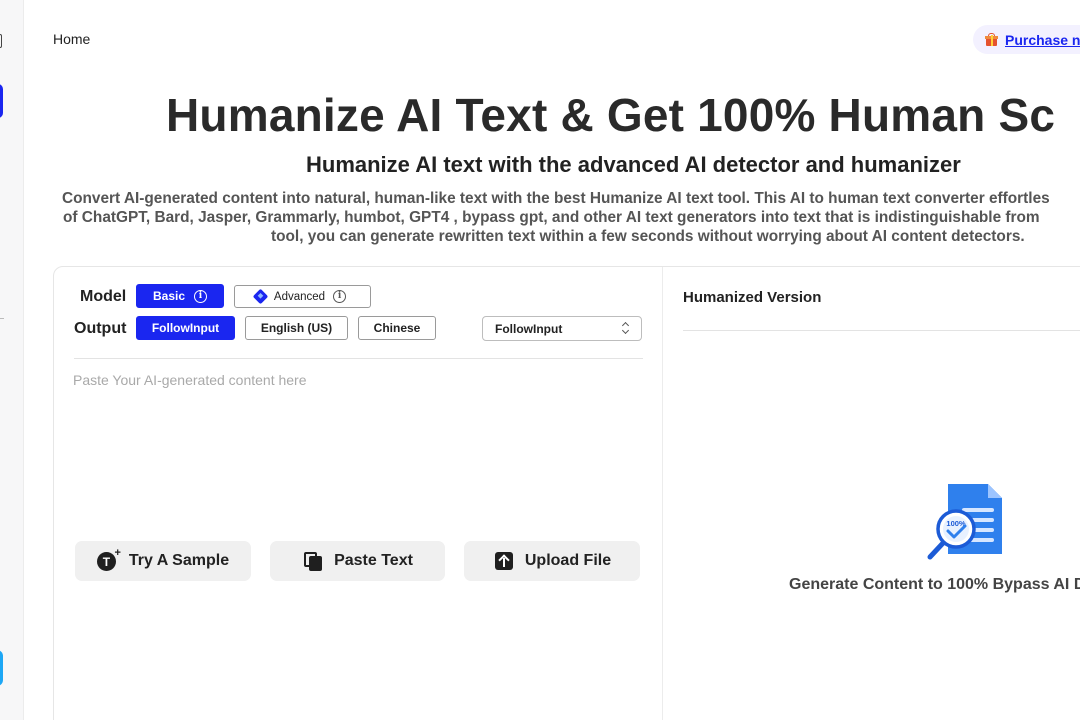 The height and width of the screenshot is (720, 1080). I want to click on purchase-button: Purchase n, so click(1026, 39).